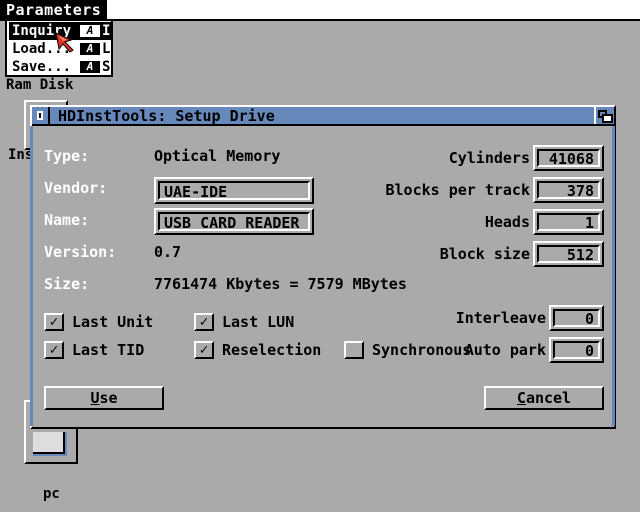 This screenshot has height=512, width=640. I want to click on window-left-border, so click(31, 276).